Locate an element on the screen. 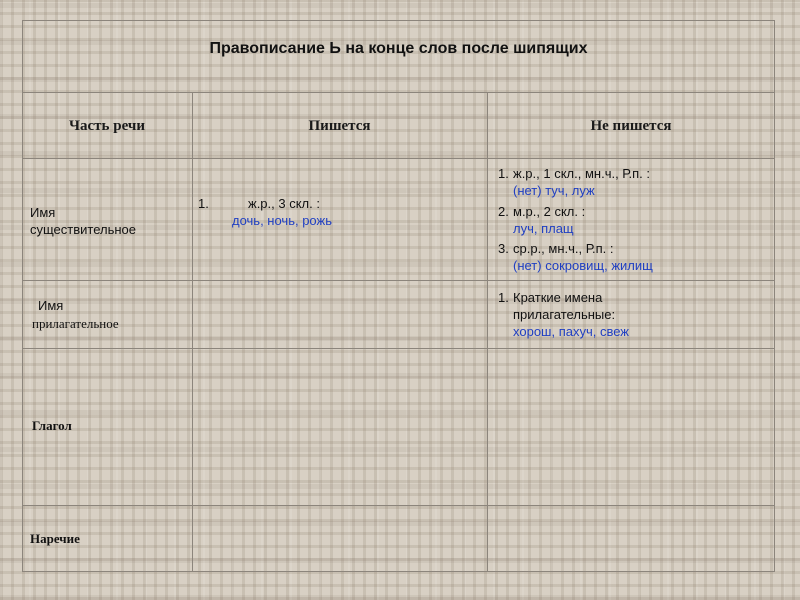 This screenshot has width=800, height=600. noun-nw3-examples: (нет) сокровищ, жилищ is located at coordinates (583, 265).